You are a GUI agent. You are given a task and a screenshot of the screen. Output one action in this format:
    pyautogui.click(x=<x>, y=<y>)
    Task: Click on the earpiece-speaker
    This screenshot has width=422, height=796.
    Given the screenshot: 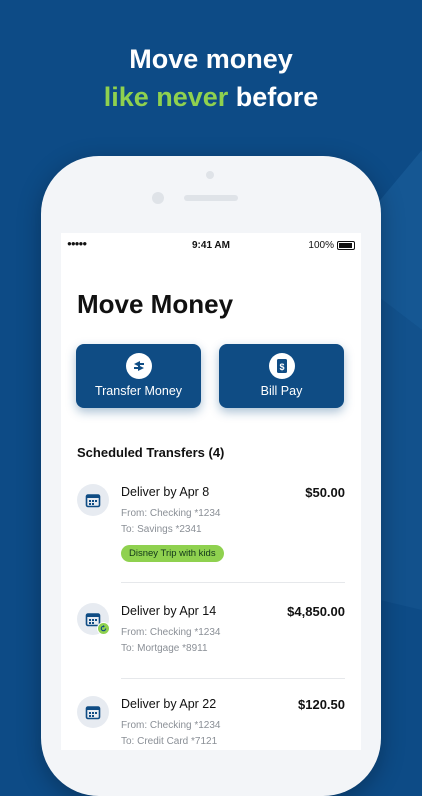 What is the action you would take?
    pyautogui.click(x=211, y=198)
    